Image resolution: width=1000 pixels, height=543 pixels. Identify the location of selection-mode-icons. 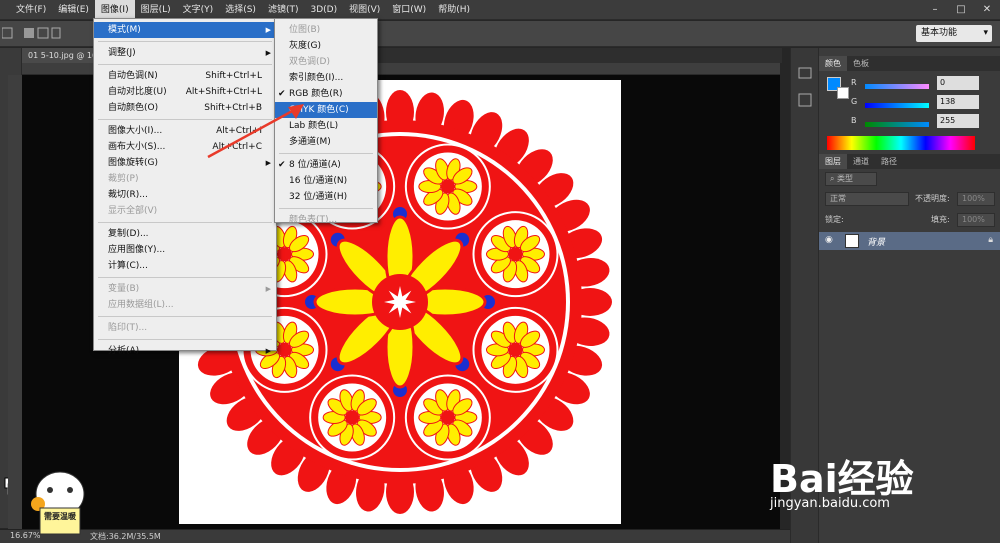
(32, 34).